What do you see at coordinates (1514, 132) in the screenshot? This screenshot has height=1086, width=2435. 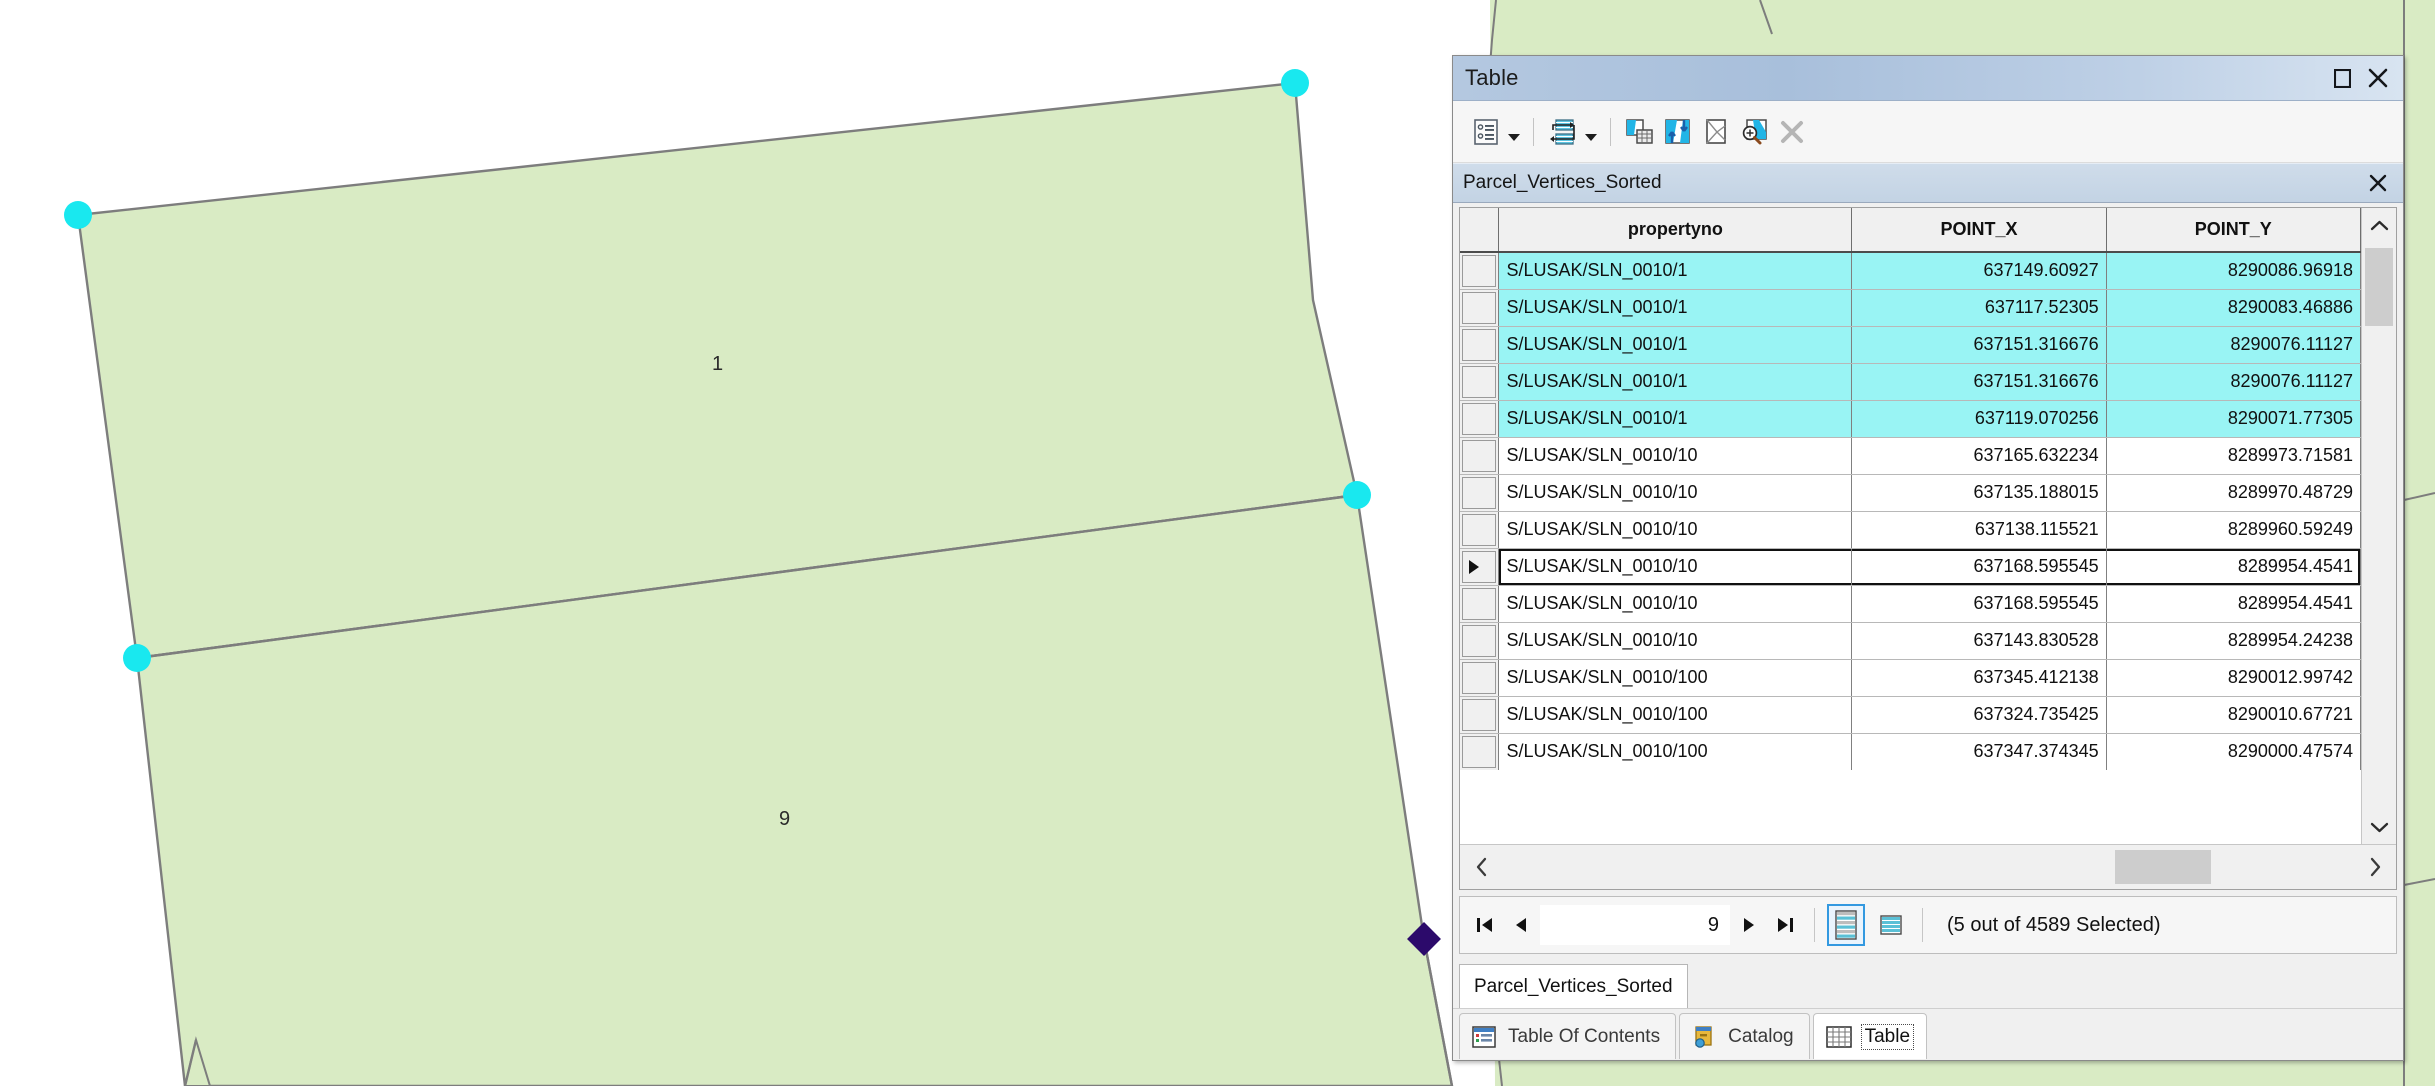 I see `table-options-caret` at bounding box center [1514, 132].